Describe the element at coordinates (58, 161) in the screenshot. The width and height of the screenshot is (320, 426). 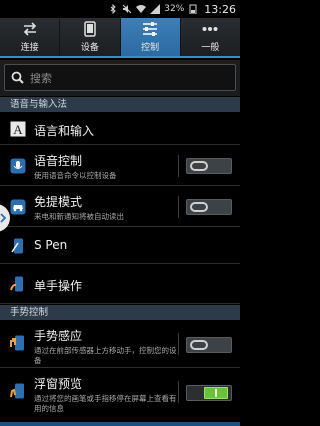
I see `row-title: 语音控制` at that location.